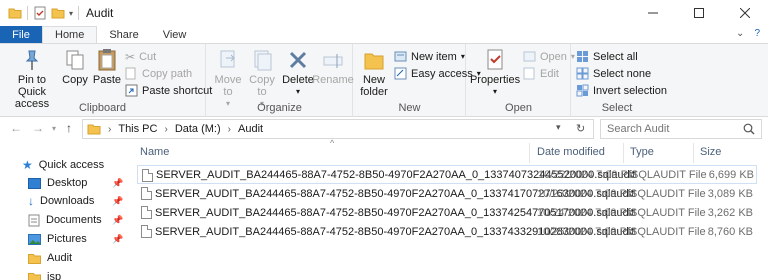  What do you see at coordinates (731, 174) in the screenshot?
I see `file-size: 6,699 KB` at bounding box center [731, 174].